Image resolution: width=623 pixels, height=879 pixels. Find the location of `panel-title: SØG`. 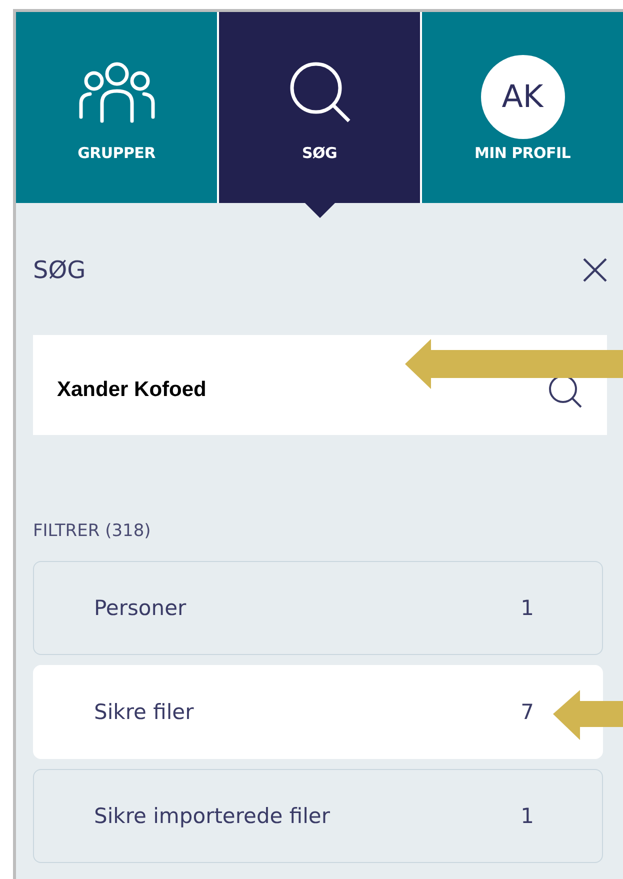

panel-title: SØG is located at coordinates (59, 270).